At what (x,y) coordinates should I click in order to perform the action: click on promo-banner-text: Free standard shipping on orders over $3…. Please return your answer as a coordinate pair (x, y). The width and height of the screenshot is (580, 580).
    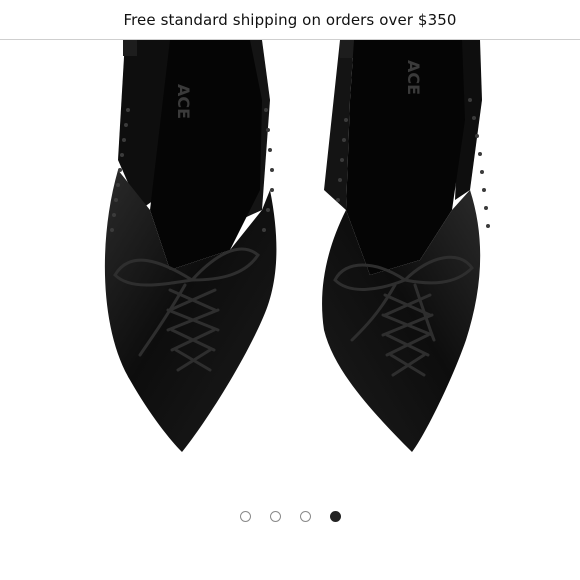
    Looking at the image, I should click on (290, 19).